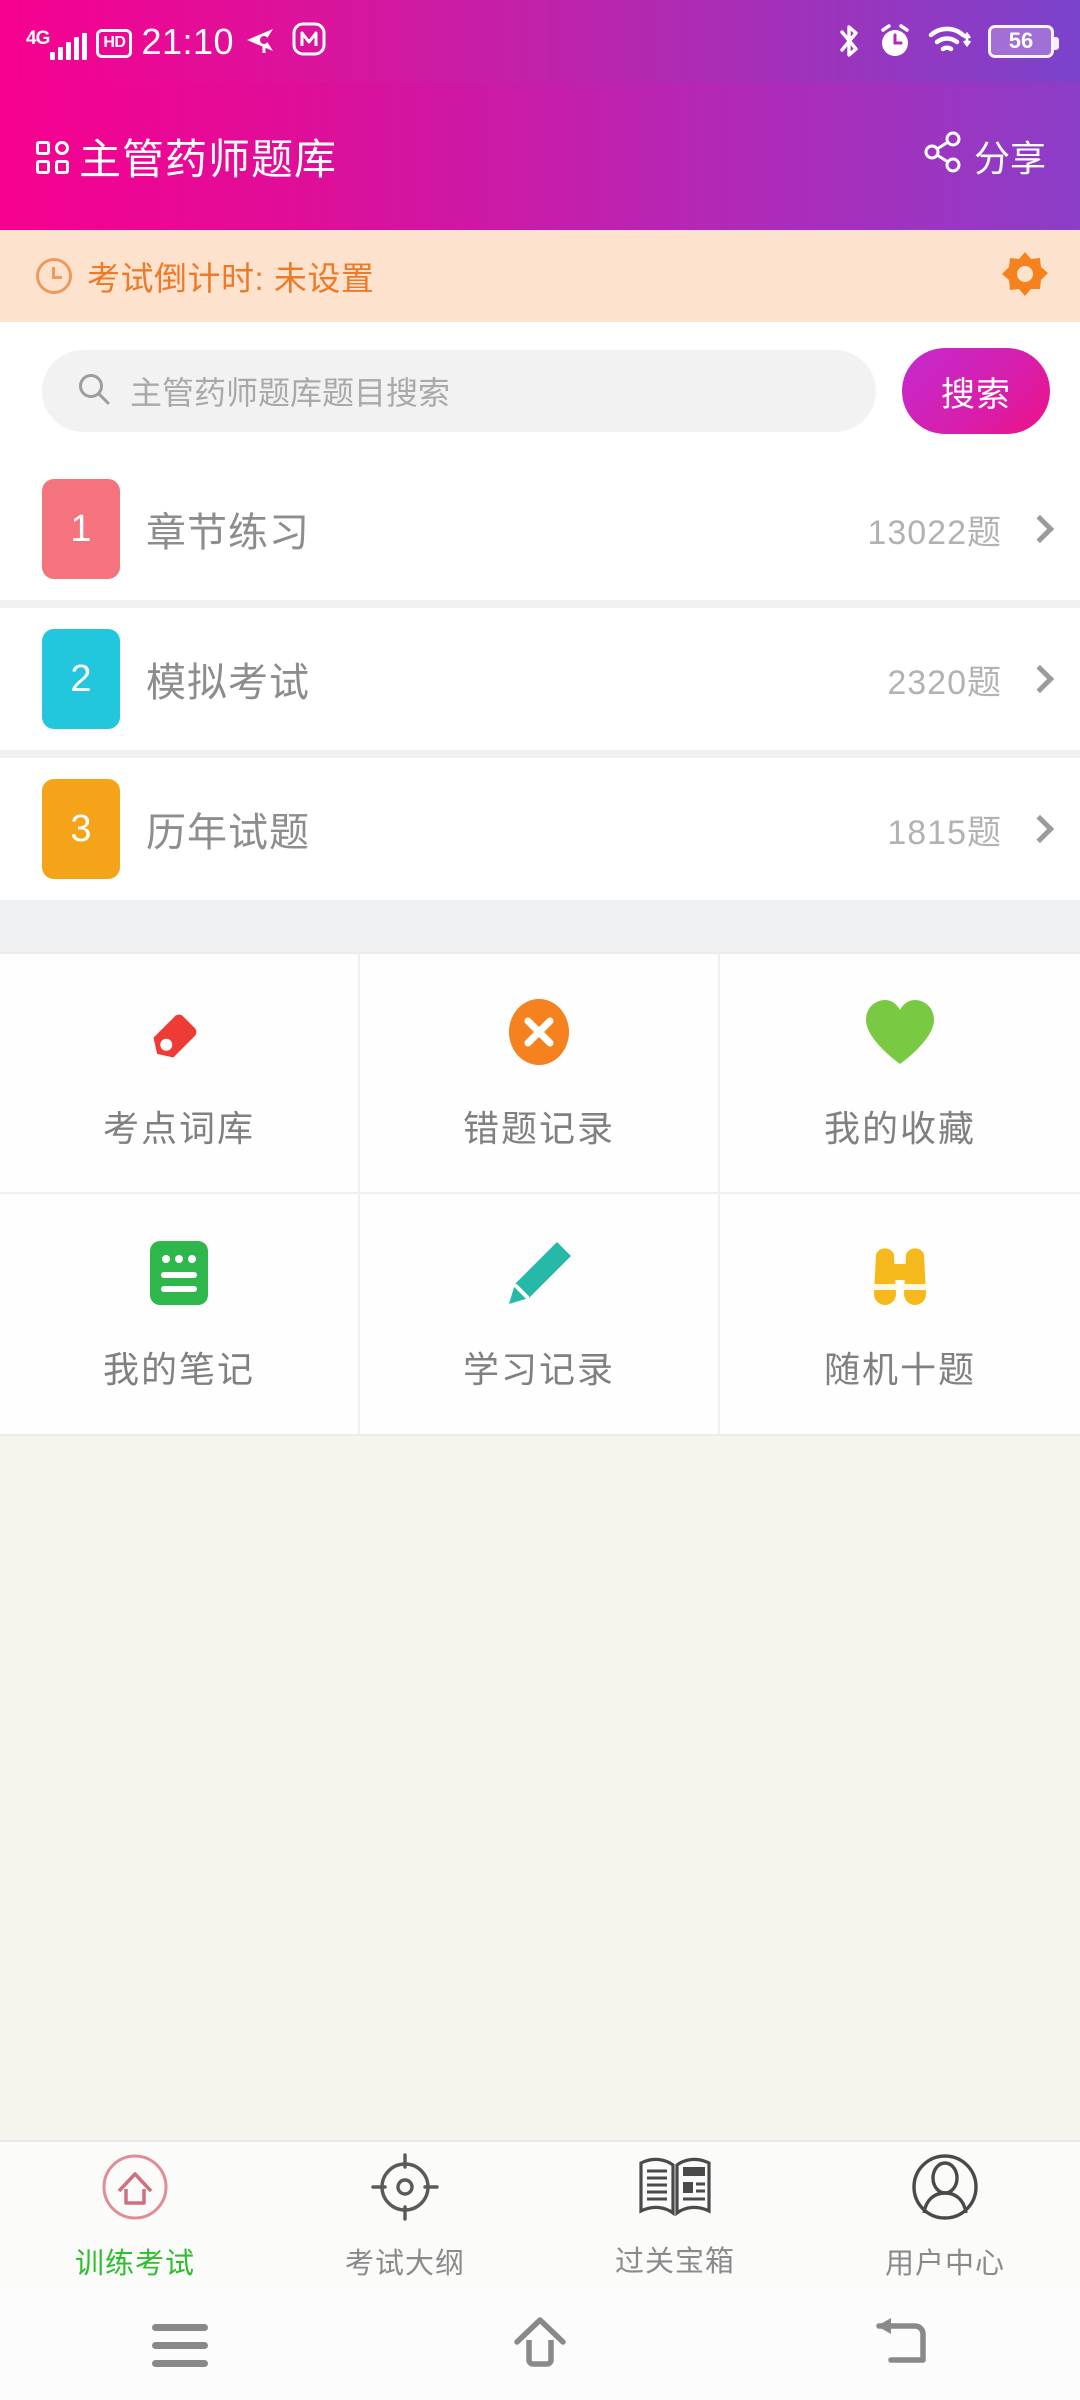  Describe the element at coordinates (540, 1074) in the screenshot. I see `tile-cuoti-jilu: 错题记录` at that location.